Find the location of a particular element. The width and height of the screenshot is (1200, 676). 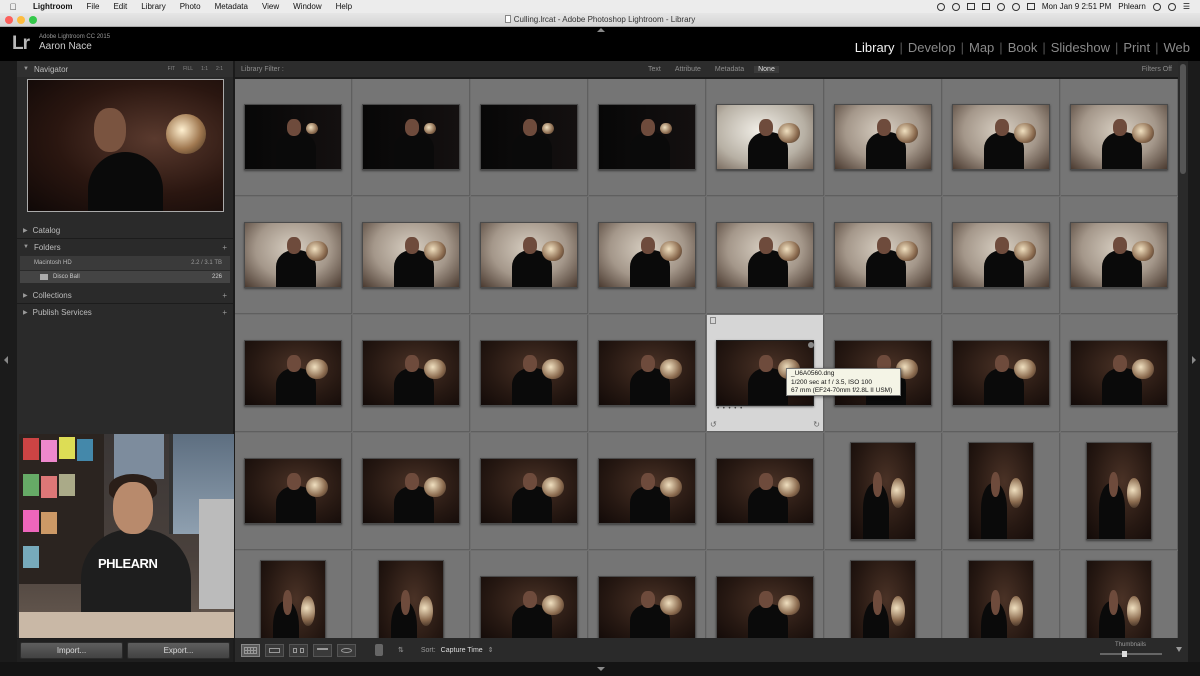

menu-view: View is located at coordinates (270, 6).